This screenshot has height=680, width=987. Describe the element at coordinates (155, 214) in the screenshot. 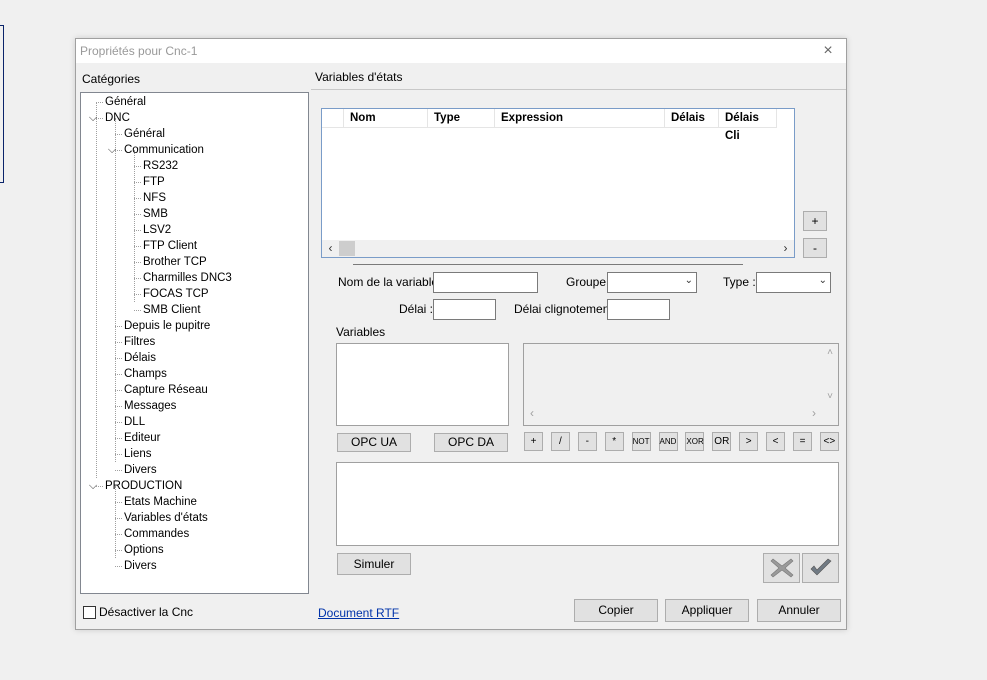

I see `tree-item: SMB` at that location.